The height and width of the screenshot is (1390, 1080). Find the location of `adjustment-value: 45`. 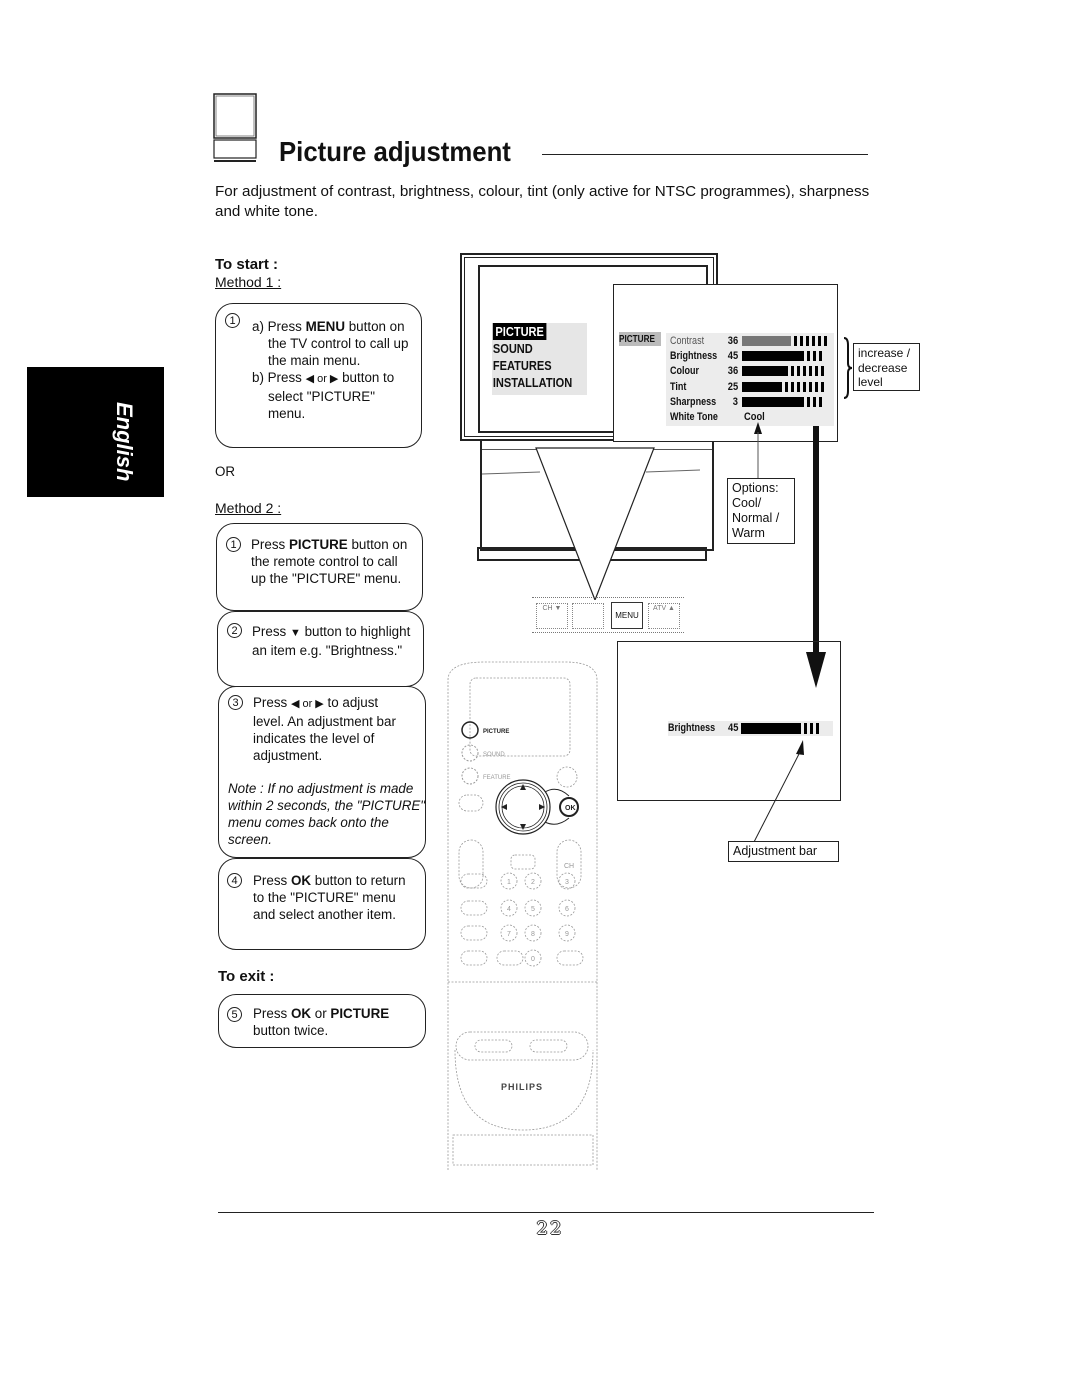

adjustment-value: 45 is located at coordinates (733, 728).